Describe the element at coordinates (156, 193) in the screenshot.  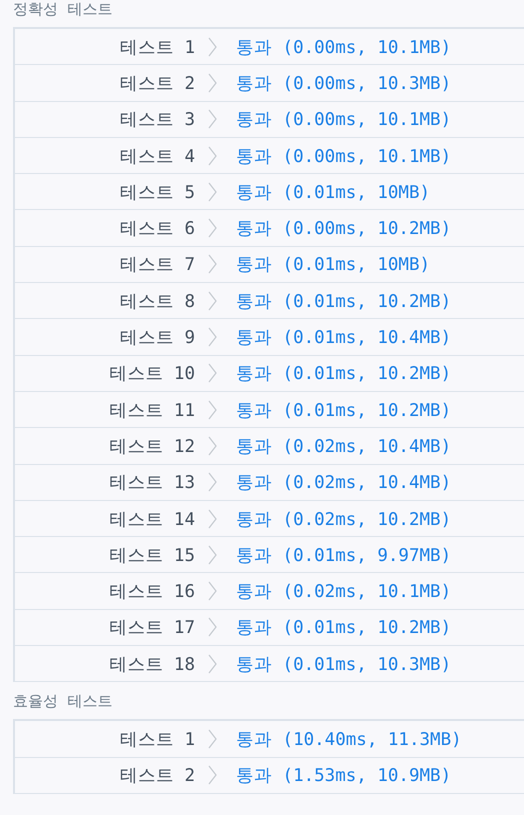
I see `test-label: 테스트 5` at that location.